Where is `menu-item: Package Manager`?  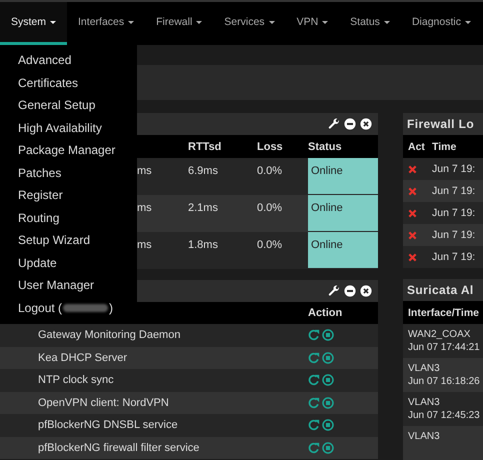
menu-item: Package Manager is located at coordinates (68, 153).